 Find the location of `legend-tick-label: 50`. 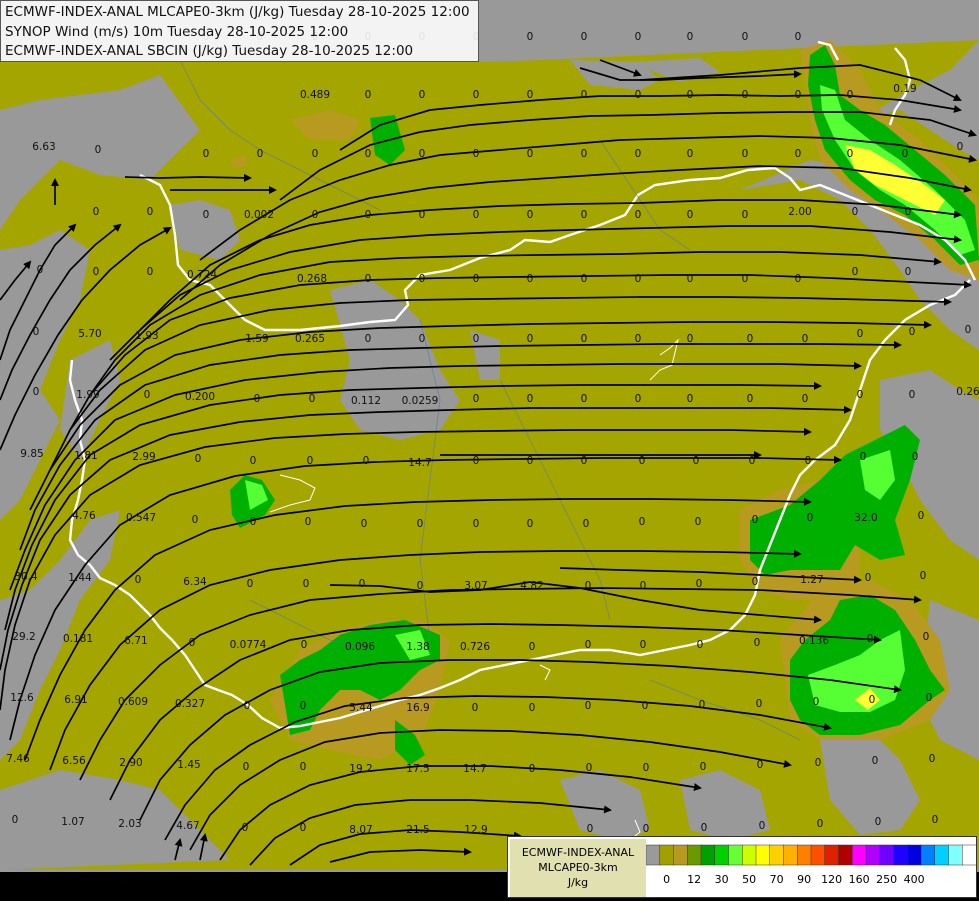

legend-tick-label: 50 is located at coordinates (749, 879).